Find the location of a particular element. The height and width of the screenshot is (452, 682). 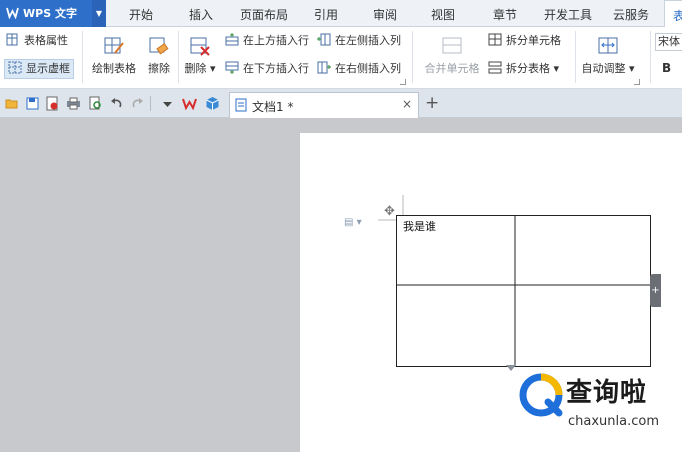

tab-view: 视图 is located at coordinates (443, 13).